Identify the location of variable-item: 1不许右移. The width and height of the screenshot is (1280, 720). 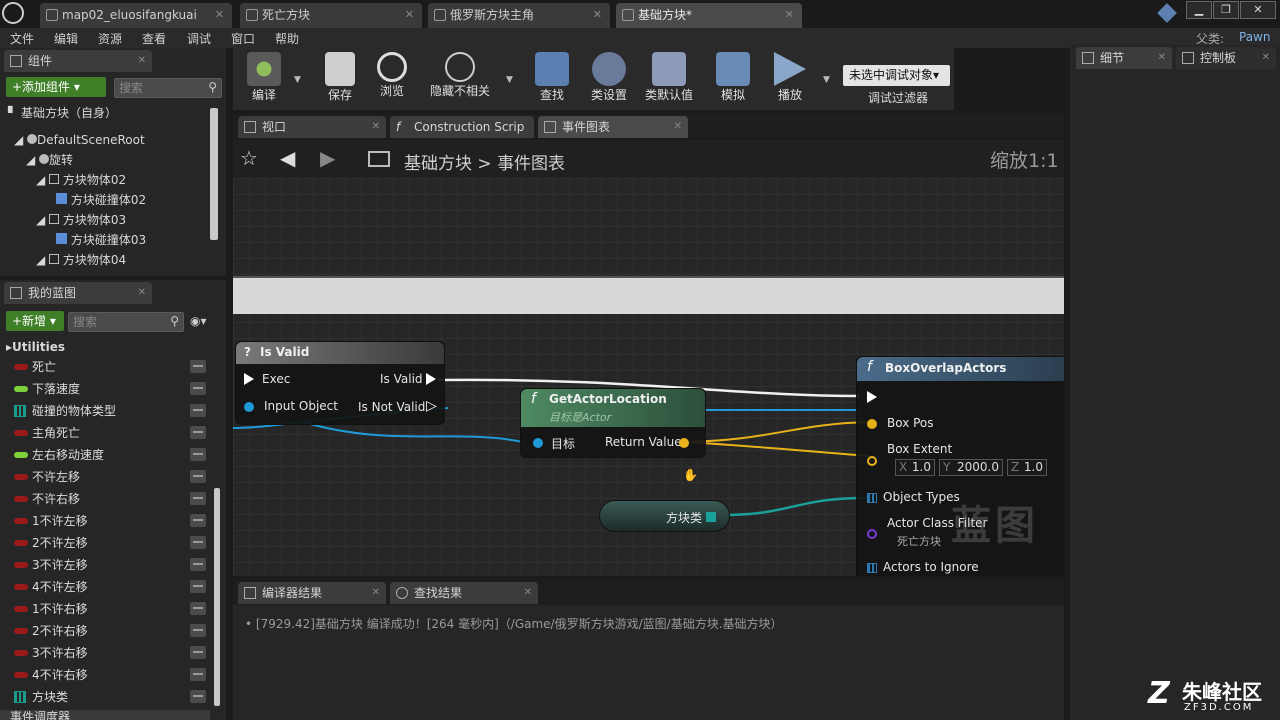
(110, 609).